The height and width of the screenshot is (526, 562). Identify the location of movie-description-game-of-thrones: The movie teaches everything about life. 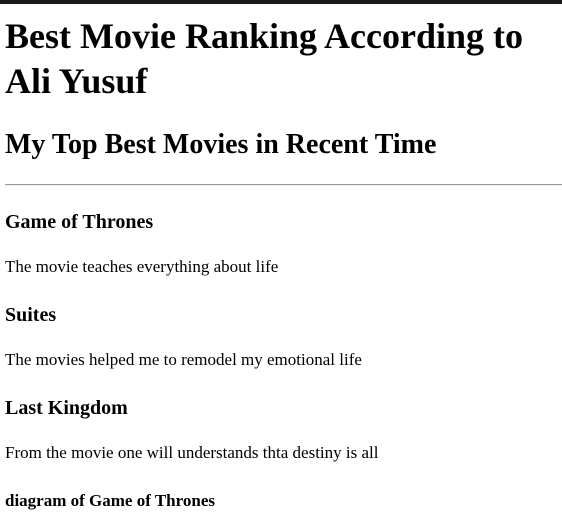
(142, 266).